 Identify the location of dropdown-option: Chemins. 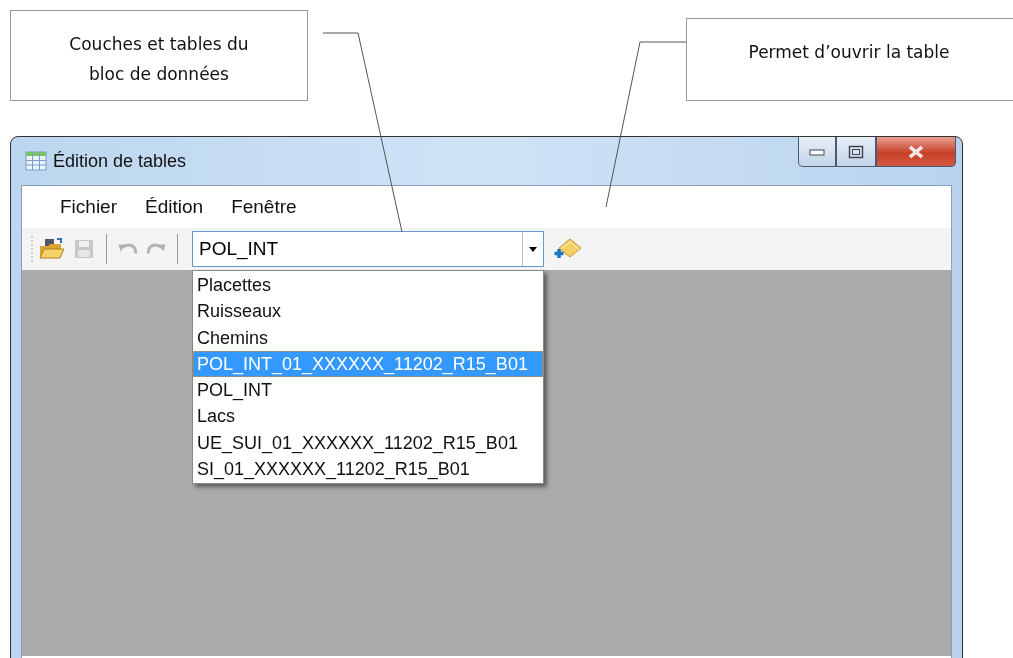
(368, 337).